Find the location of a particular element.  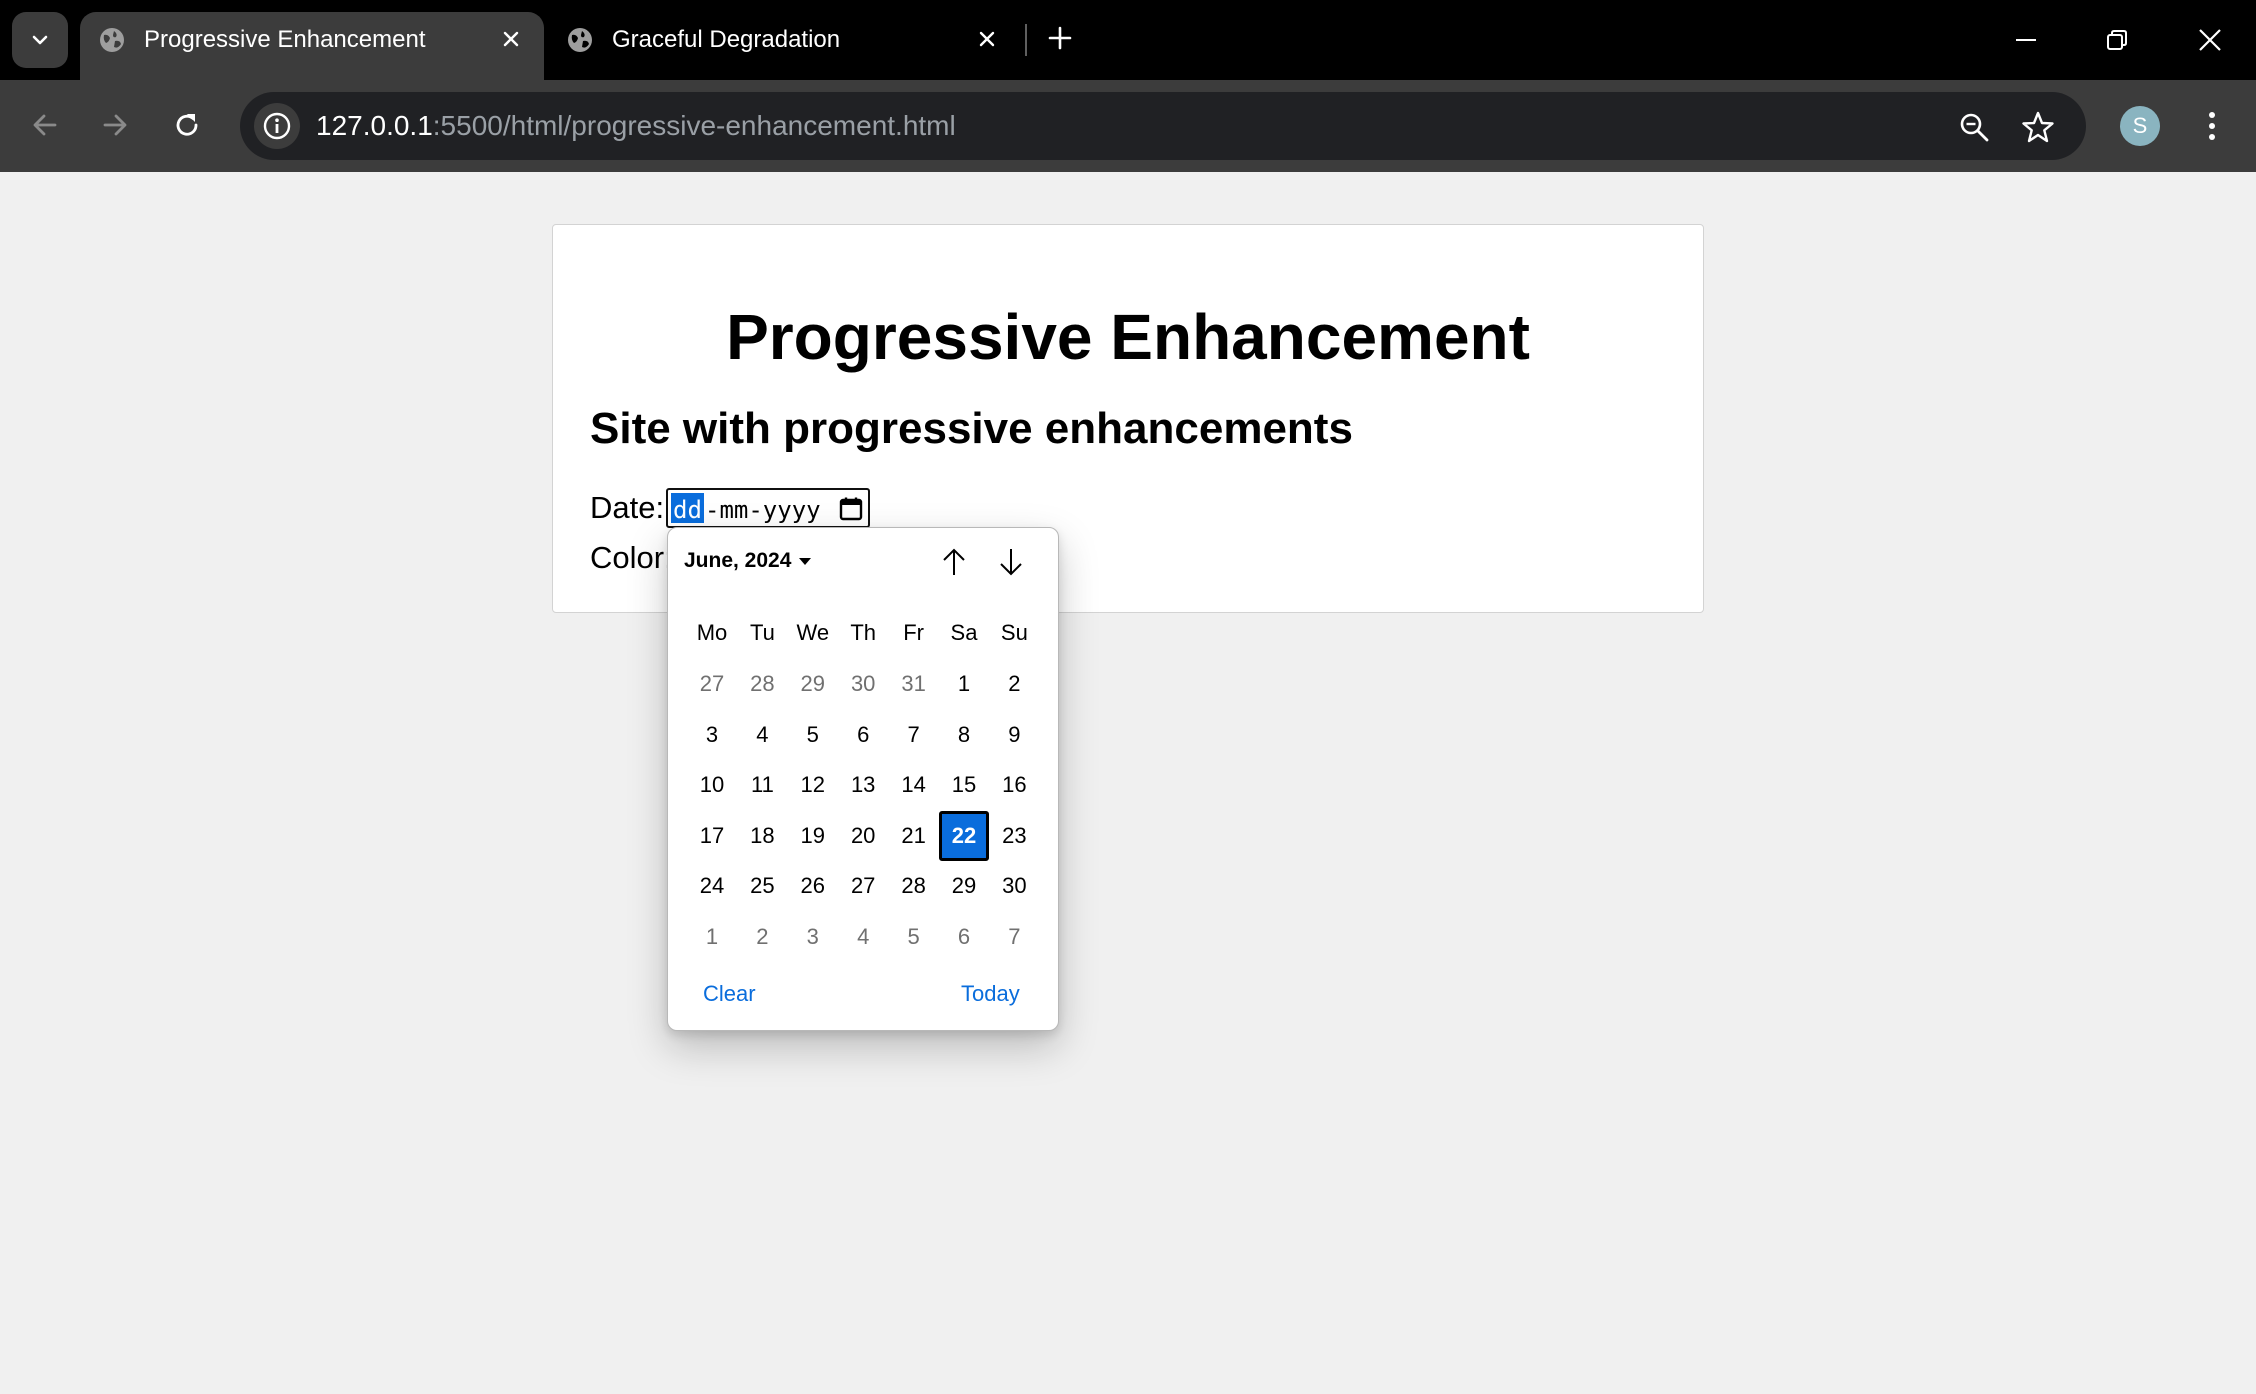

today-button: Today is located at coordinates (990, 994).